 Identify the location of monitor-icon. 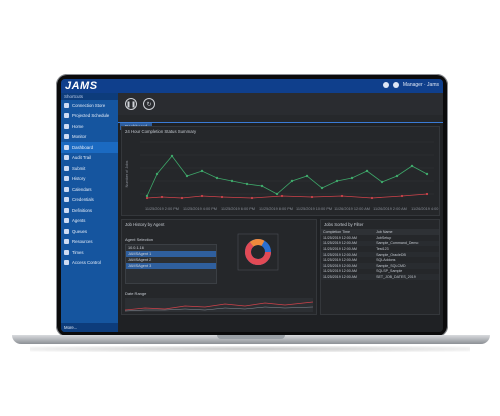
(66, 137).